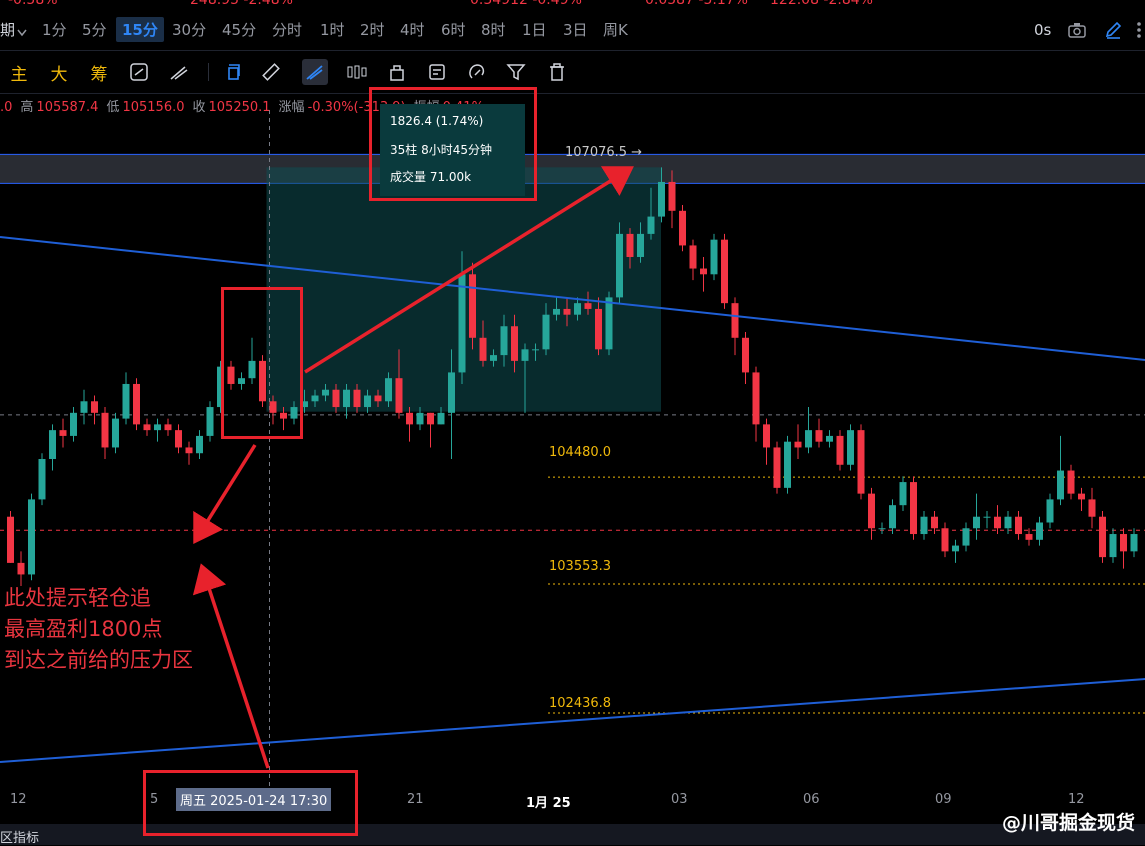  Describe the element at coordinates (572, 720) in the screenshot. I see `trend-line-lower` at that location.